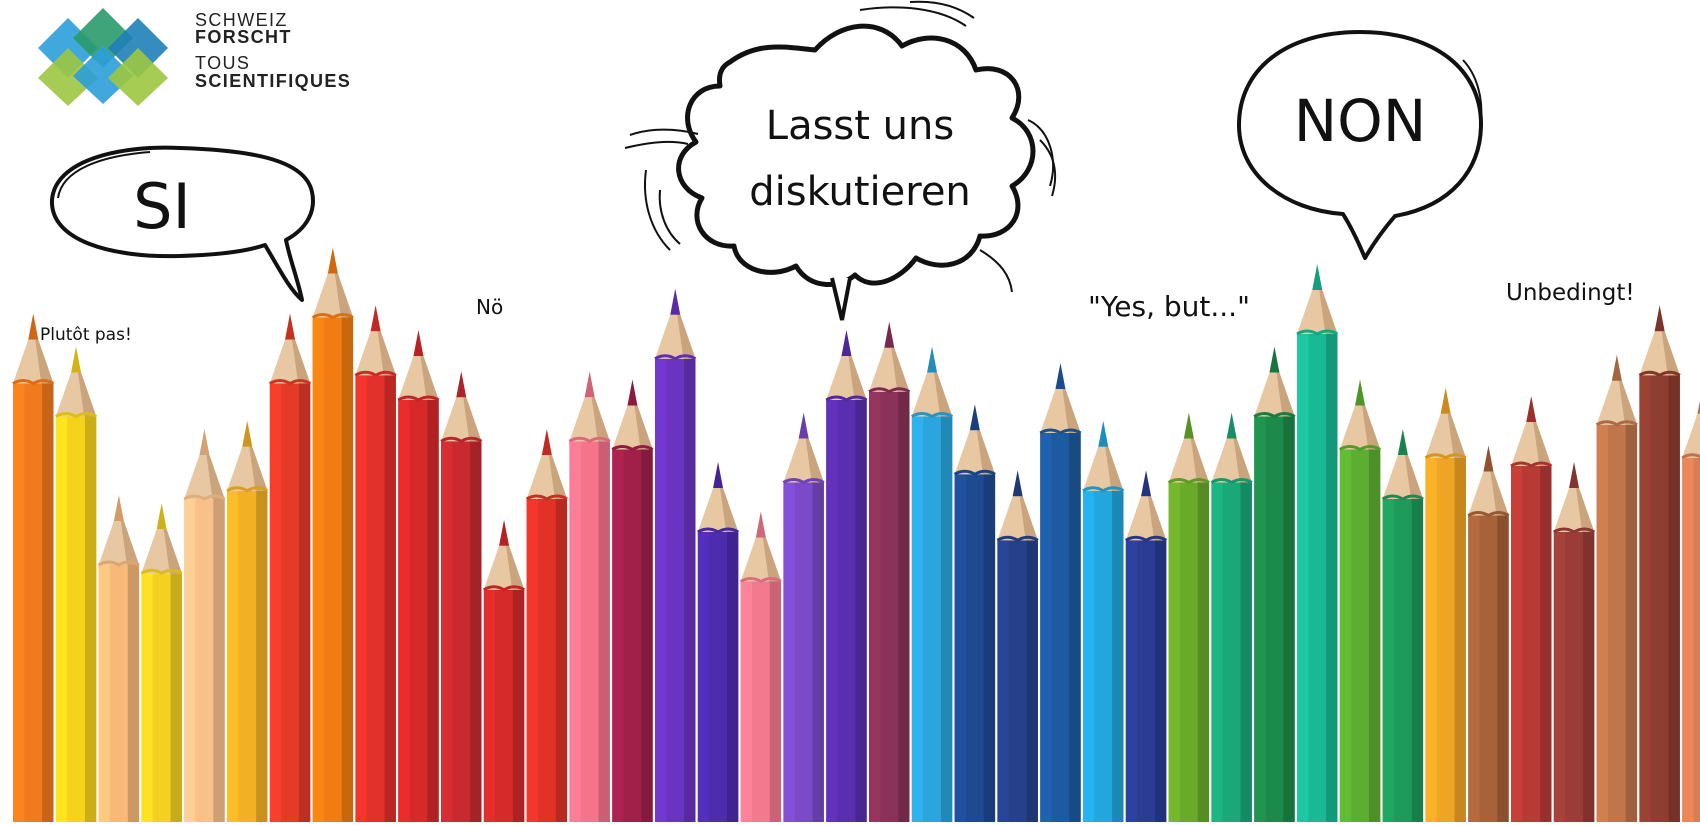 The image size is (1700, 825). What do you see at coordinates (1360, 121) in the screenshot?
I see `non-bubble-text: NON` at bounding box center [1360, 121].